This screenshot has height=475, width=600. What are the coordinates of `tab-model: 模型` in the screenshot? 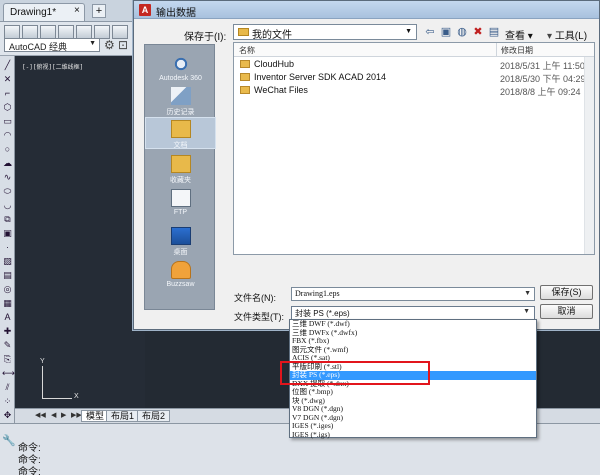 It's located at (95, 416).